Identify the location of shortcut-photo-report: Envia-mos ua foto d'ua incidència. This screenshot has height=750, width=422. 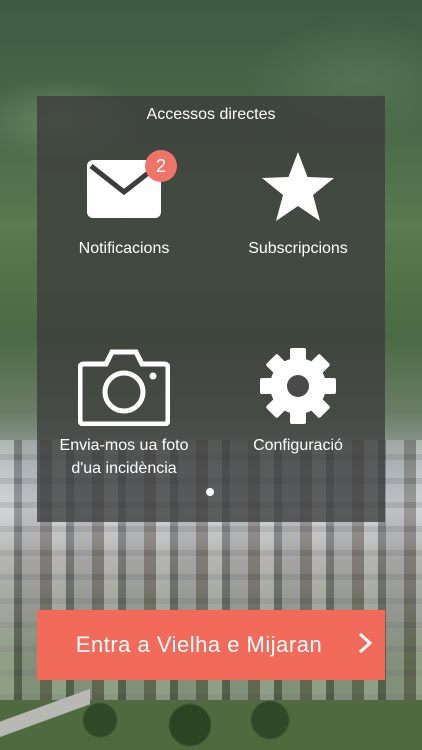
(124, 413).